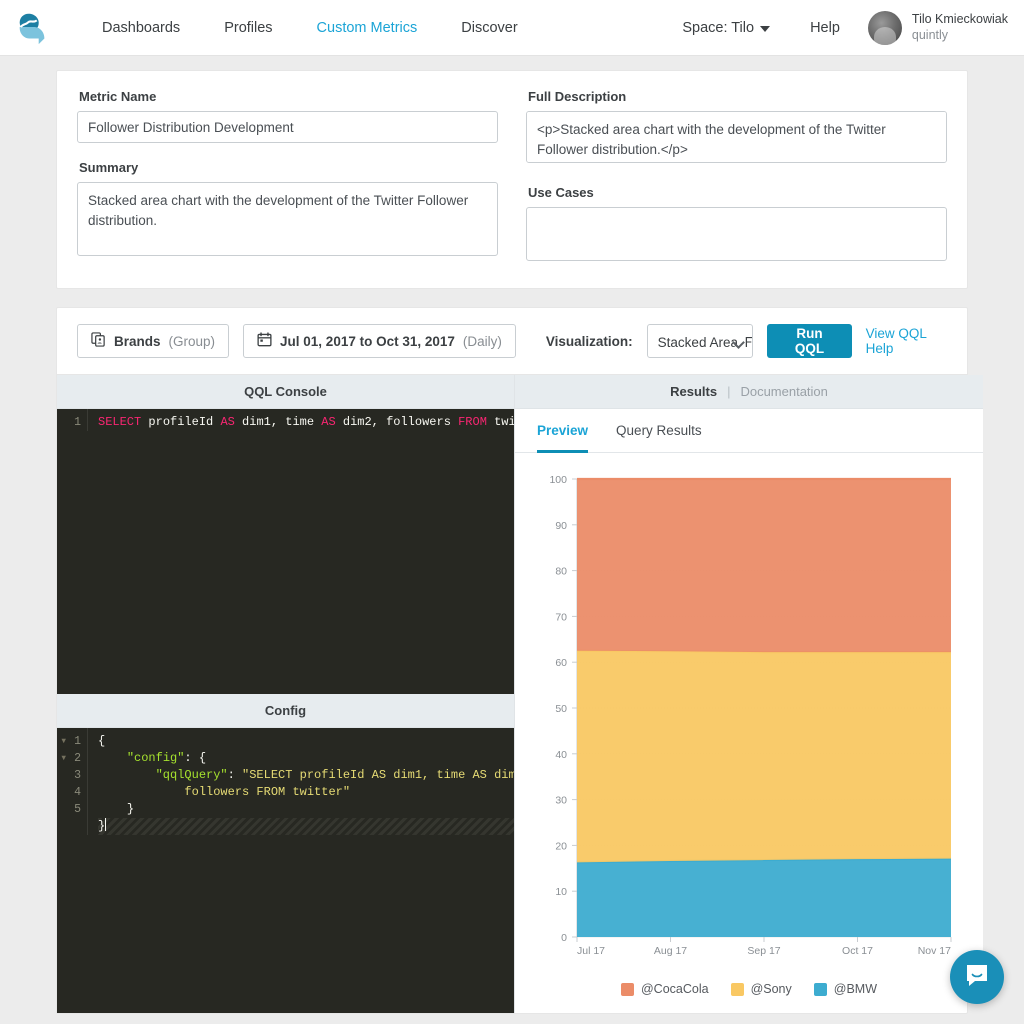 The width and height of the screenshot is (1024, 1024). What do you see at coordinates (367, 341) in the screenshot?
I see `date-range-label: Jul 01, 2017 to Oct 31, 2017` at bounding box center [367, 341].